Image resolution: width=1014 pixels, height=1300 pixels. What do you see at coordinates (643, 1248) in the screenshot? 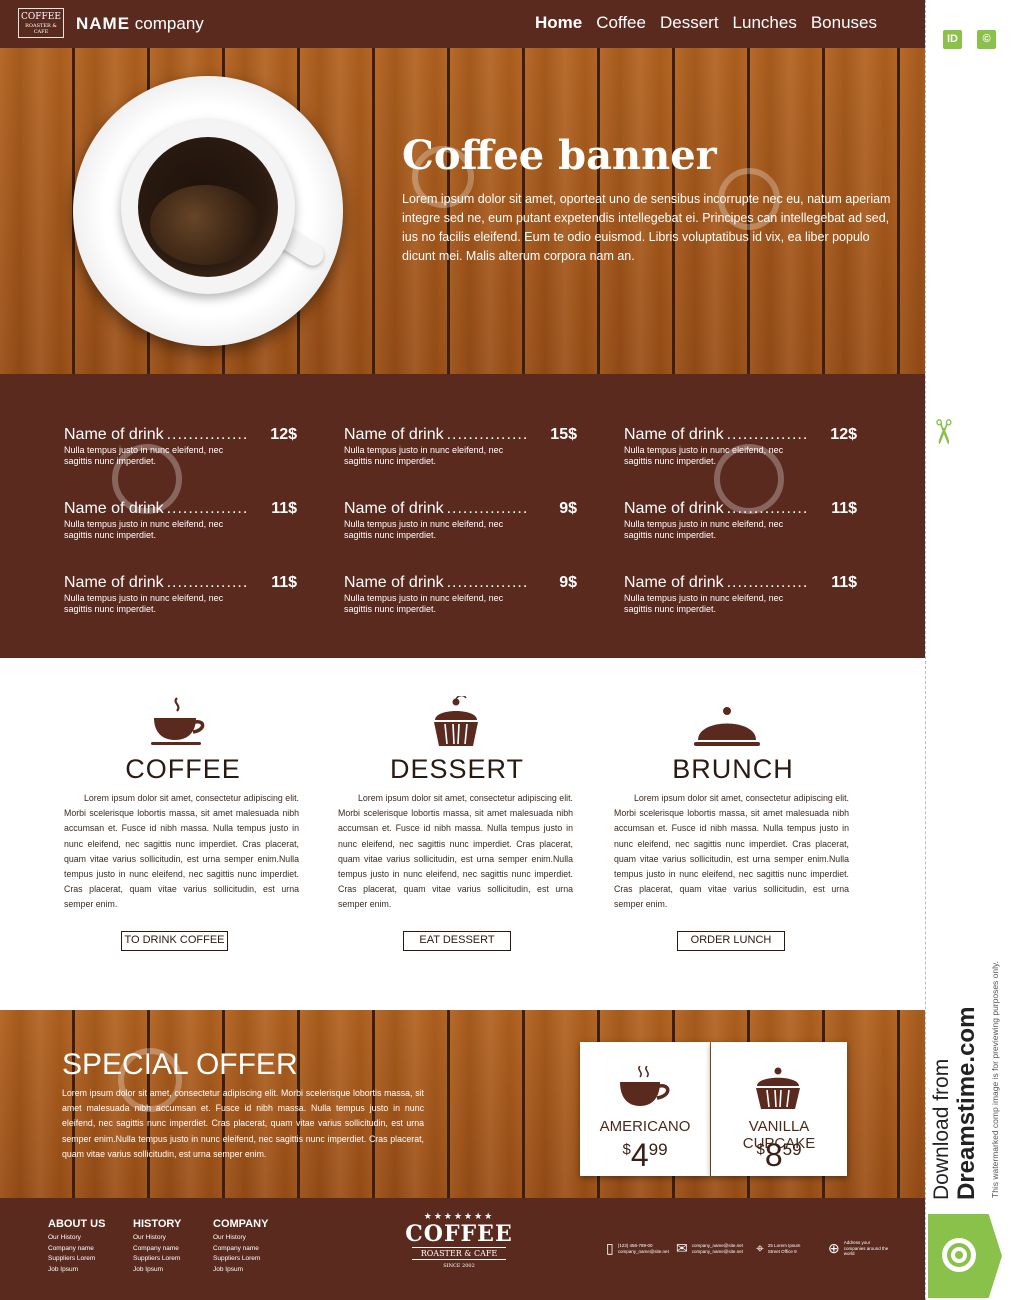
I see `contact-text: (123) 456-789-00 company_name@site.net` at bounding box center [643, 1248].